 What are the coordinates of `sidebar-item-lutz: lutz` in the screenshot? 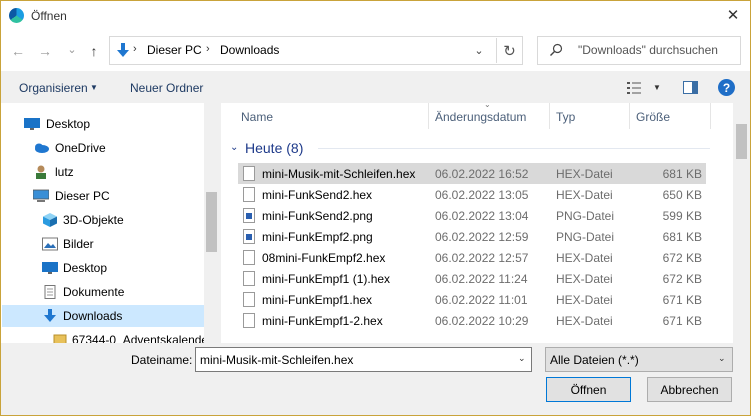 It's located at (103, 172).